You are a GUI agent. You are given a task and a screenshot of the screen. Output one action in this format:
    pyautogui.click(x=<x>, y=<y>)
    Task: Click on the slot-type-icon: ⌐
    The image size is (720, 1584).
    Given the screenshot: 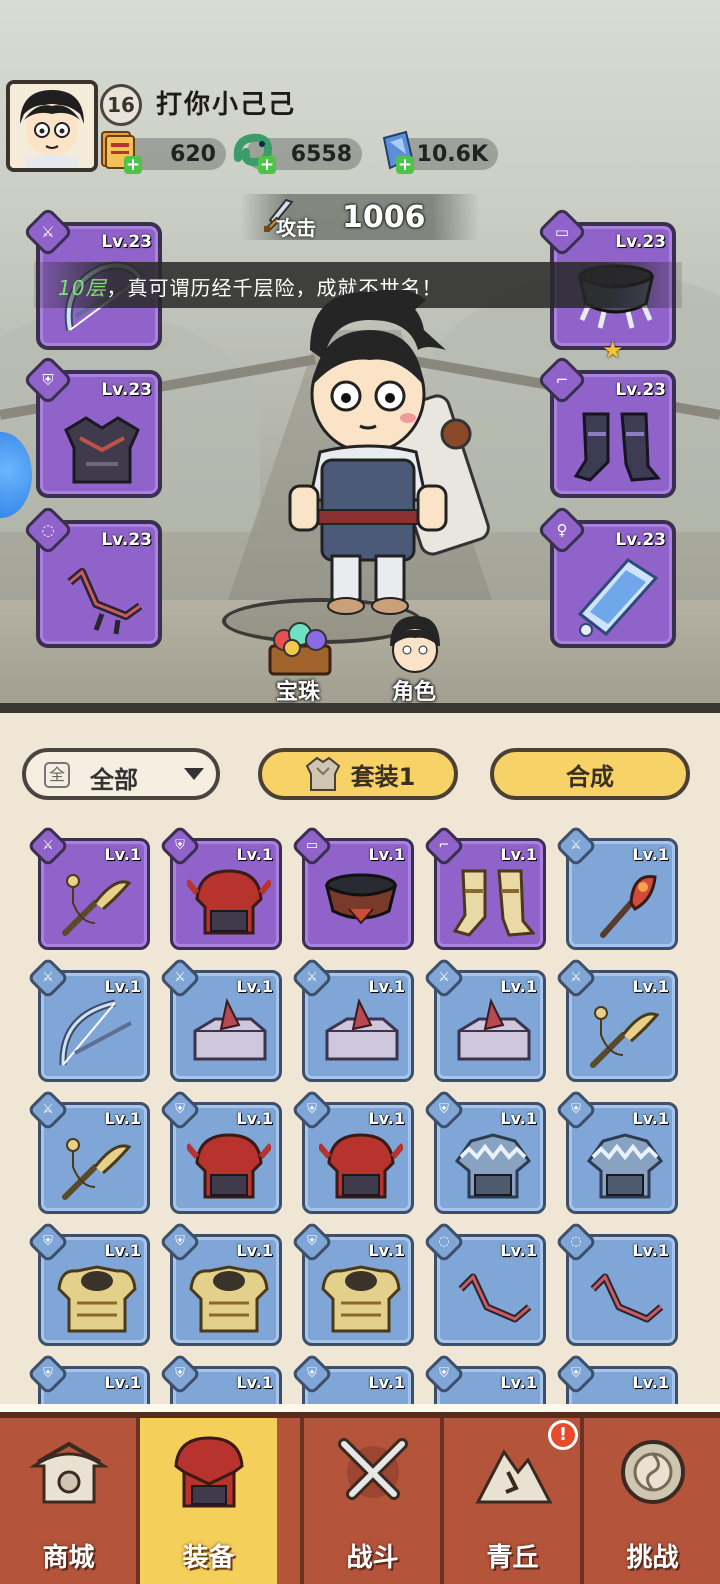 What is the action you would take?
    pyautogui.click(x=444, y=845)
    